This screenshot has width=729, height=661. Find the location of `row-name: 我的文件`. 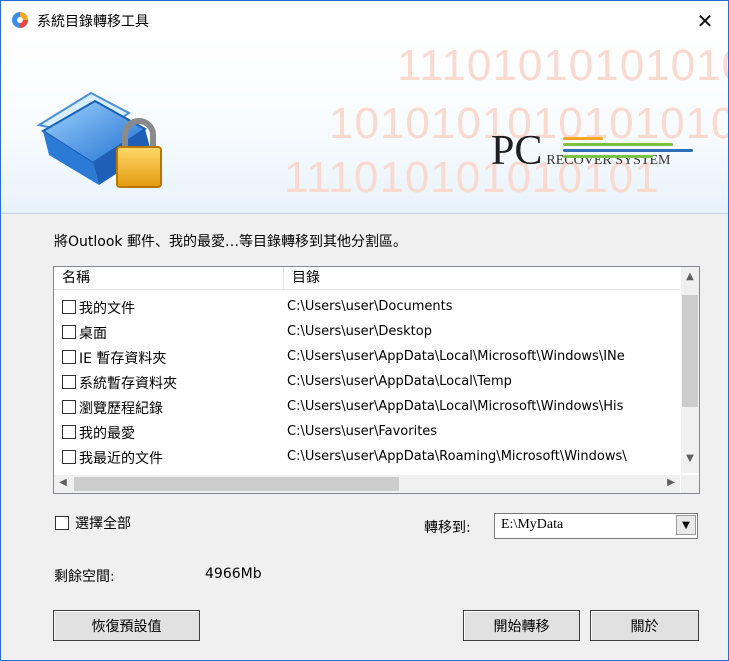

row-name: 我的文件 is located at coordinates (107, 309).